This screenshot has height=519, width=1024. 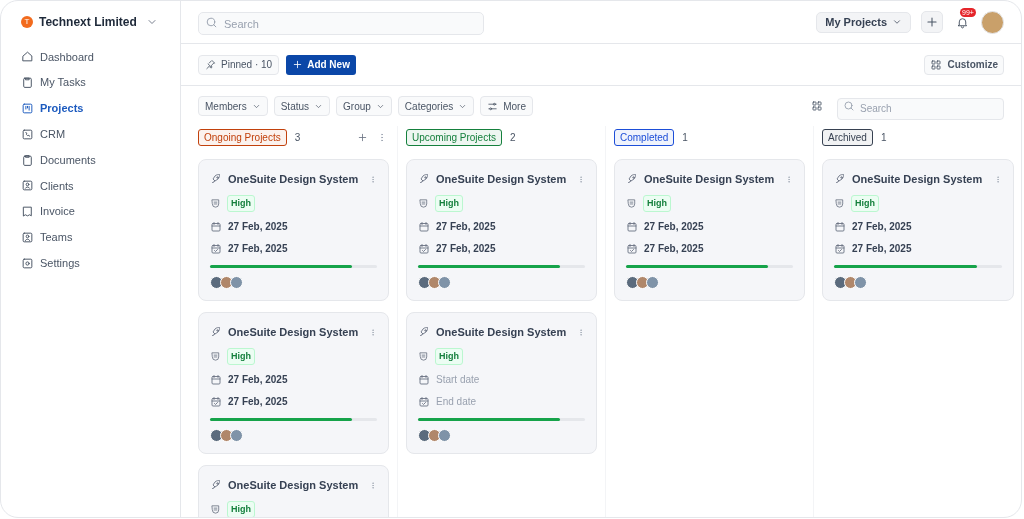 What do you see at coordinates (90, 82) in the screenshot?
I see `sidebar-item: My Tasks` at bounding box center [90, 82].